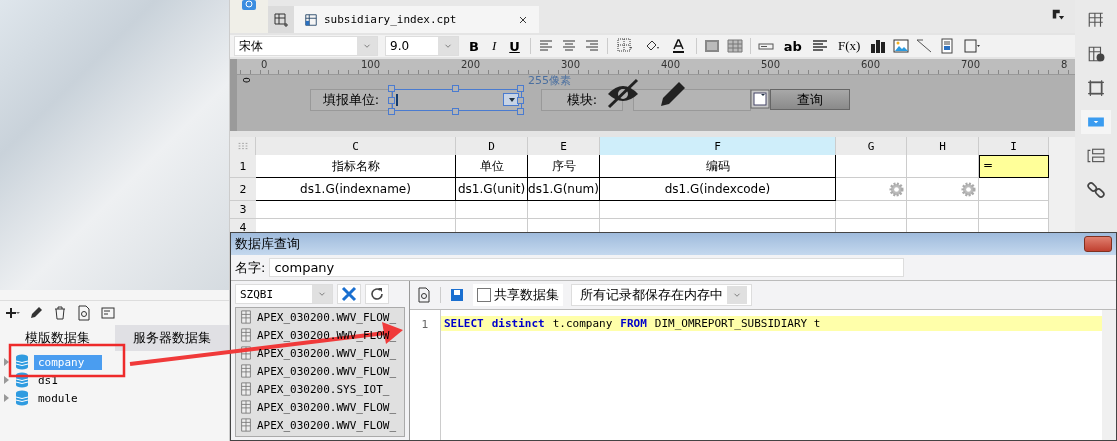 This screenshot has width=1117, height=441. What do you see at coordinates (474, 46) in the screenshot?
I see `format-button: B` at bounding box center [474, 46].